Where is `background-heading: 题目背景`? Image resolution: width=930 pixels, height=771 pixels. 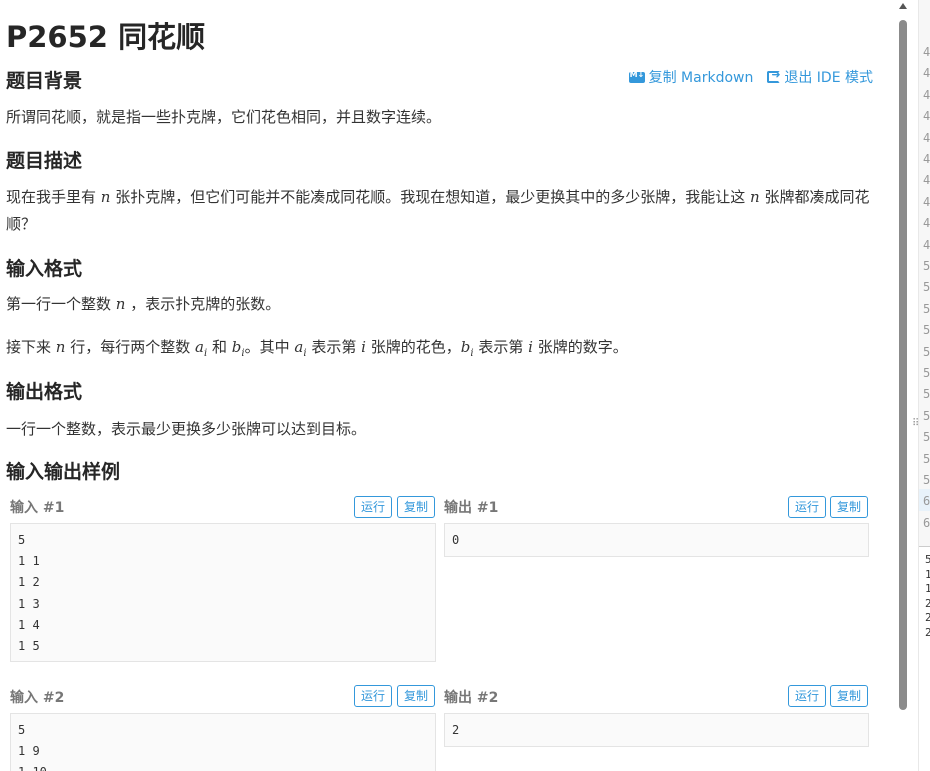 background-heading: 题目背景 is located at coordinates (44, 81).